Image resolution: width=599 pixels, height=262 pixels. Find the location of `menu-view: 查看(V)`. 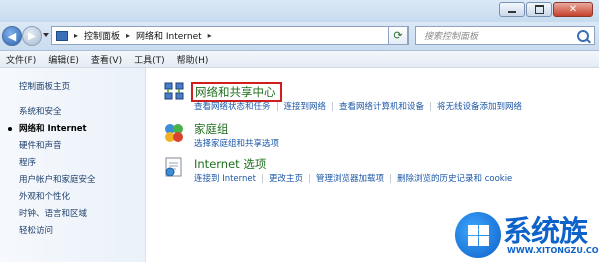

menu-view: 查看(V) is located at coordinates (106, 59).